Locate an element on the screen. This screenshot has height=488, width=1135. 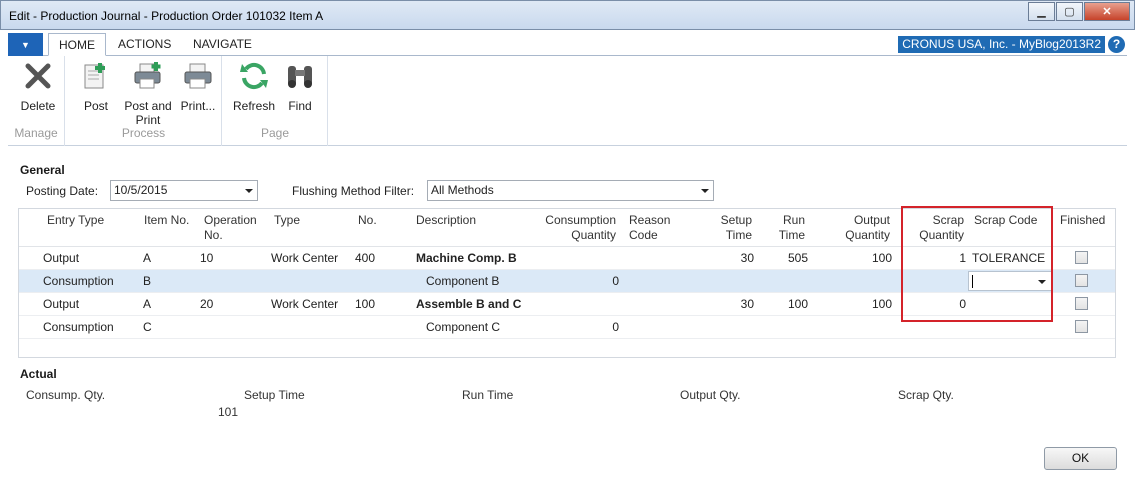
refresh-button: Refresh is located at coordinates (254, 86).